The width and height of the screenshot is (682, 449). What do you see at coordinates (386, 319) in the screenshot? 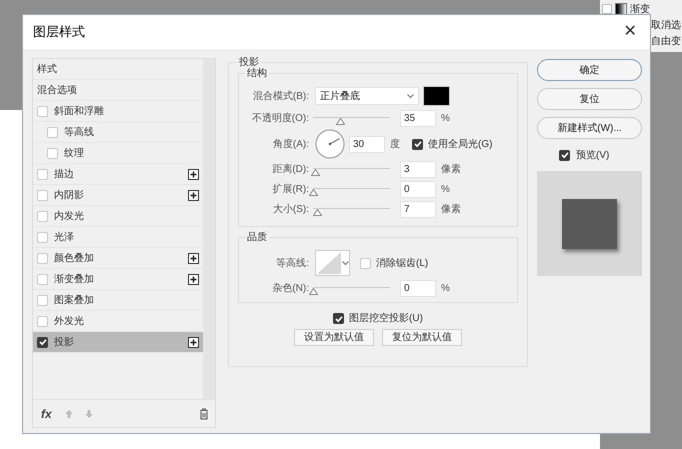
I see `checkbox-label: 图层挖空投影(U)` at bounding box center [386, 319].